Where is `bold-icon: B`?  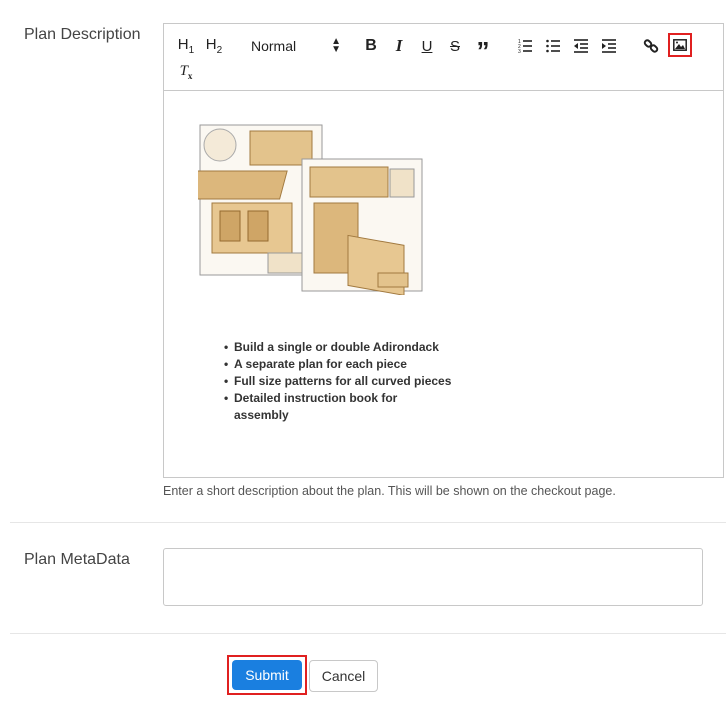
bold-icon: B is located at coordinates (371, 45).